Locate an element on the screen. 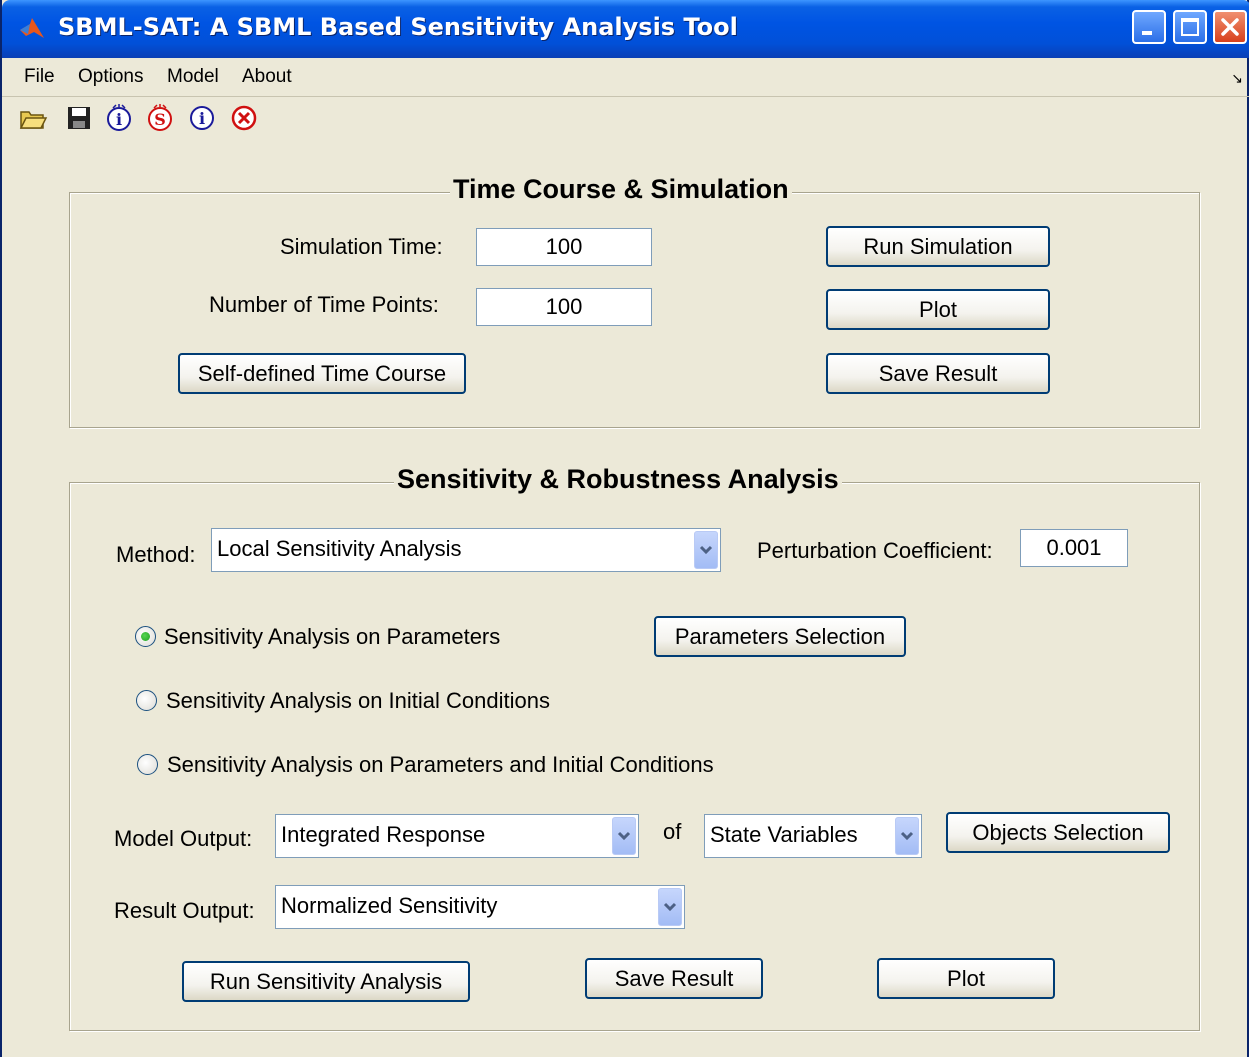  info-s-icon: S is located at coordinates (160, 118).